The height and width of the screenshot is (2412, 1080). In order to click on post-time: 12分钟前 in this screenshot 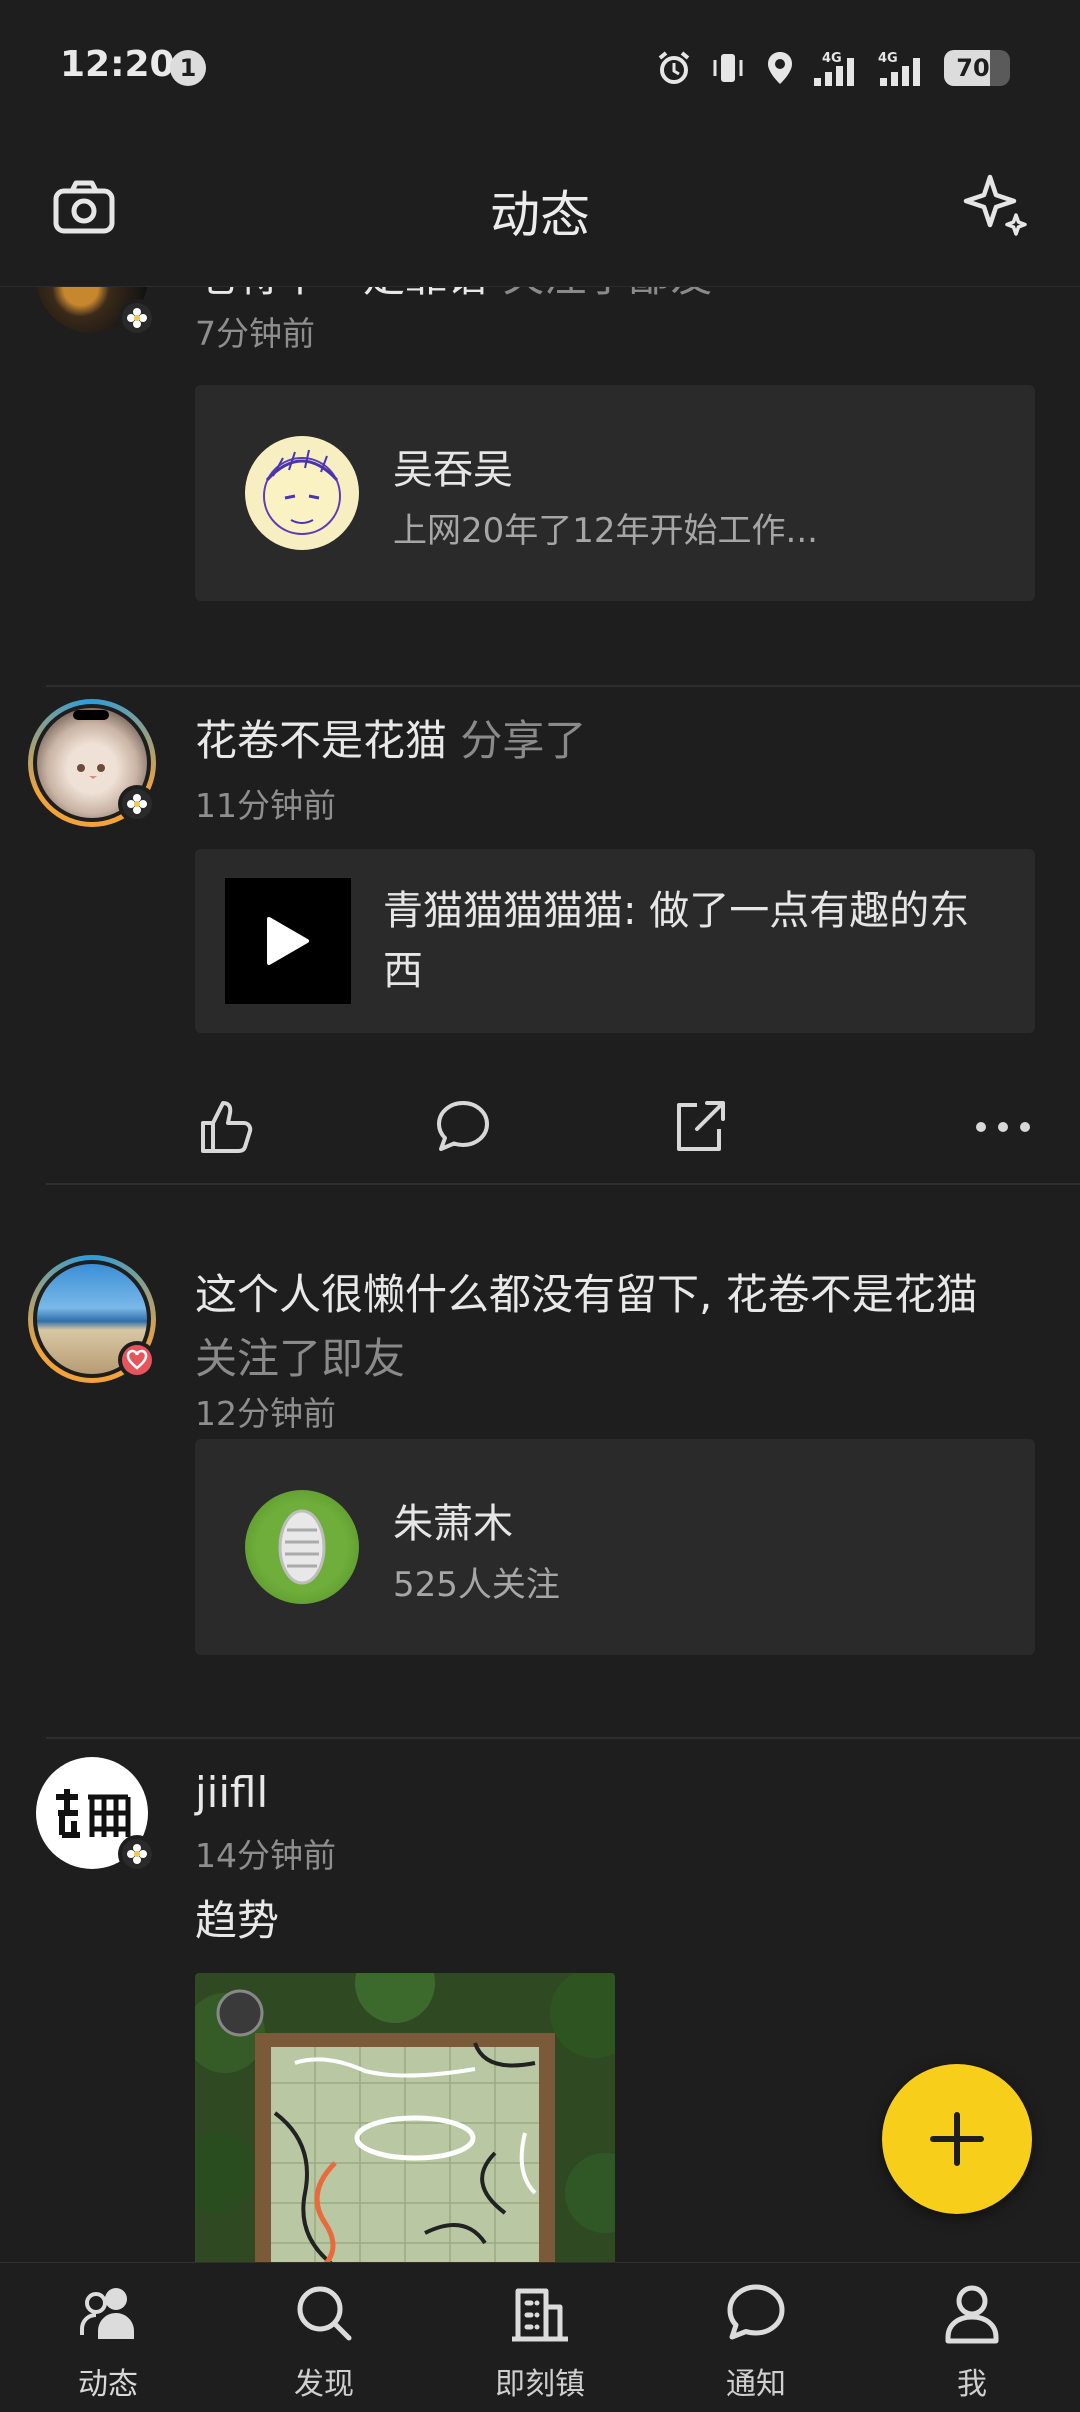, I will do `click(265, 1413)`.